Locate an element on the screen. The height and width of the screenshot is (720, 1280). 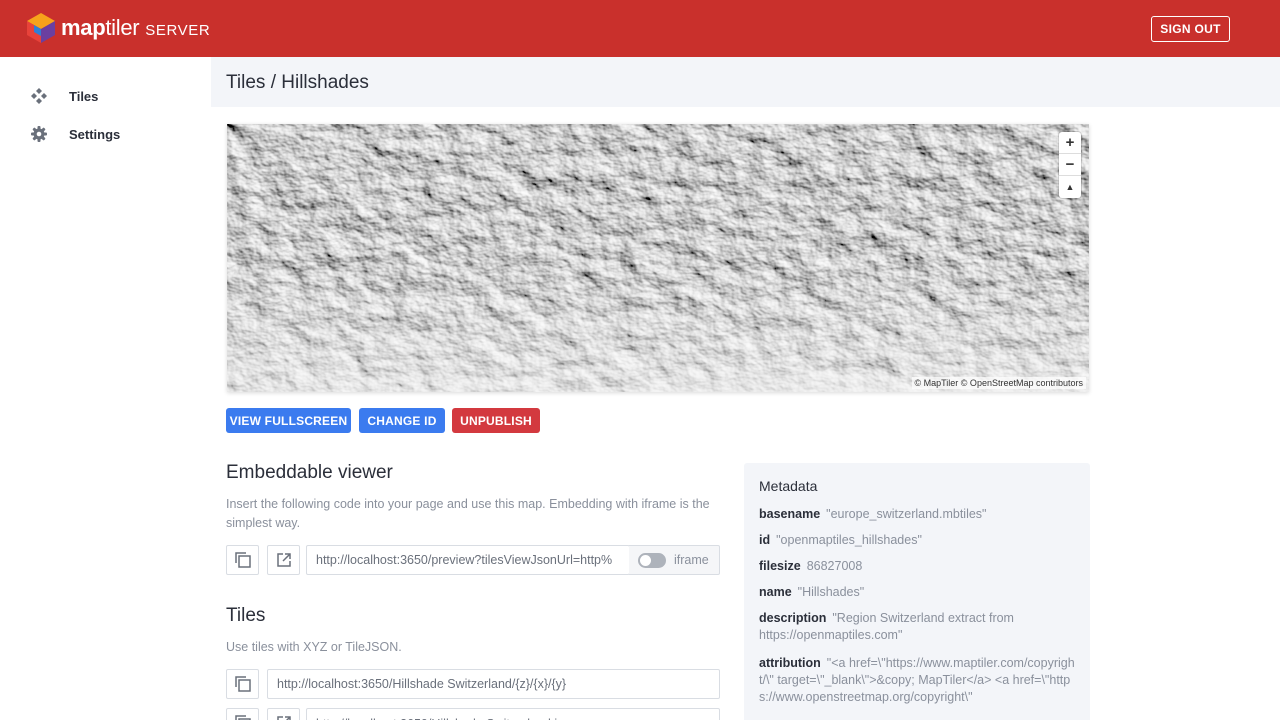
open-tilejson-button is located at coordinates (283, 714).